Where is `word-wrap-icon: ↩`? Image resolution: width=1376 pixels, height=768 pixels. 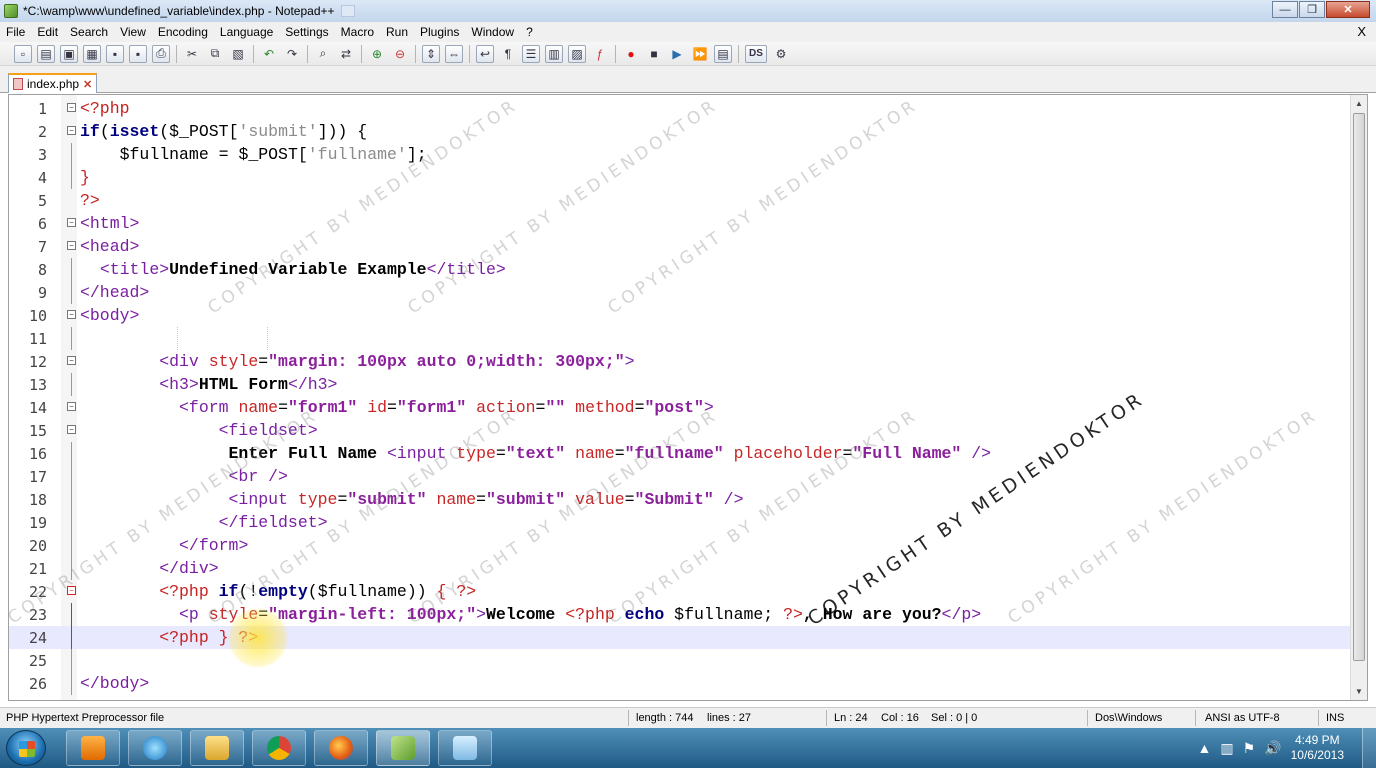 word-wrap-icon: ↩ is located at coordinates (485, 53).